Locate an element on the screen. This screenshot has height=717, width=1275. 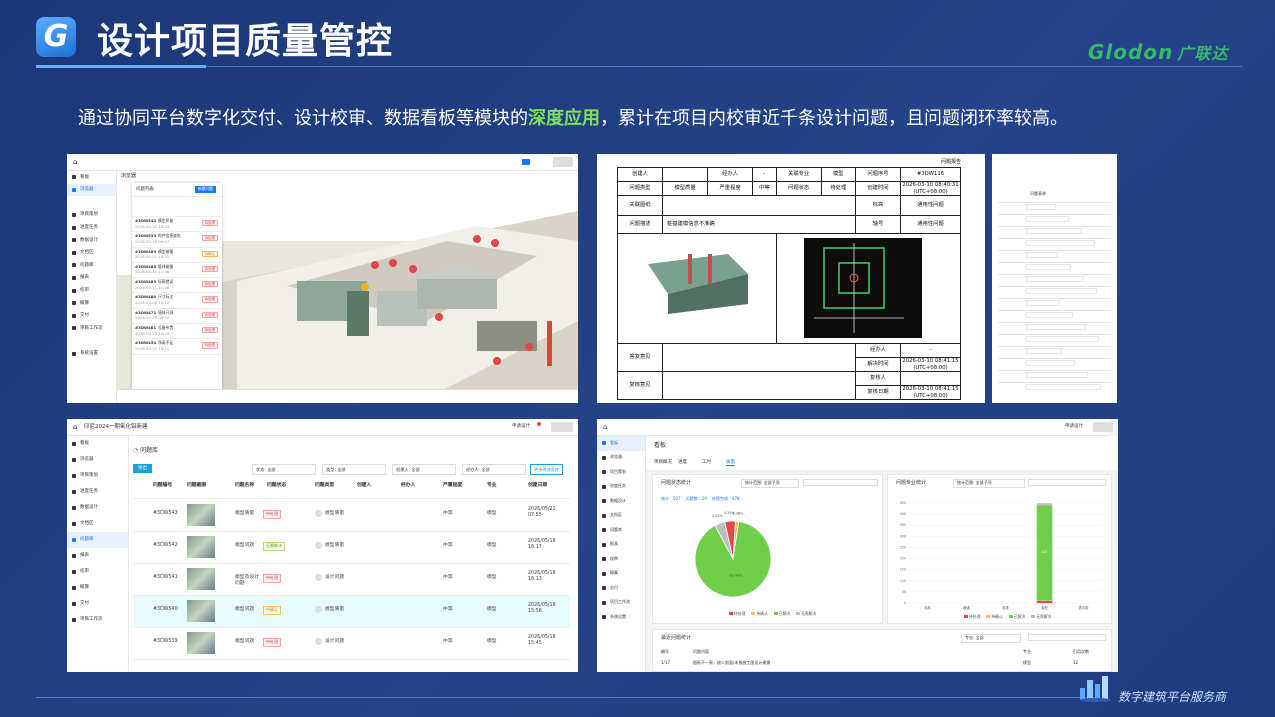
status-scope-select: 统计范围: 全部子项 is located at coordinates (770, 483).